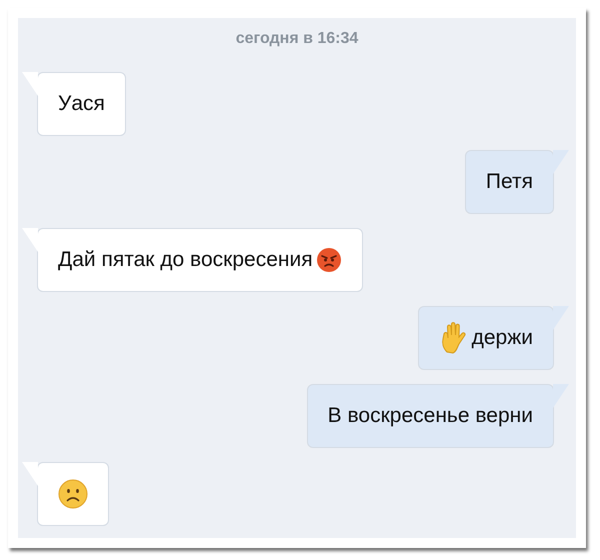  What do you see at coordinates (502, 338) in the screenshot?
I see `message-text: держи` at bounding box center [502, 338].